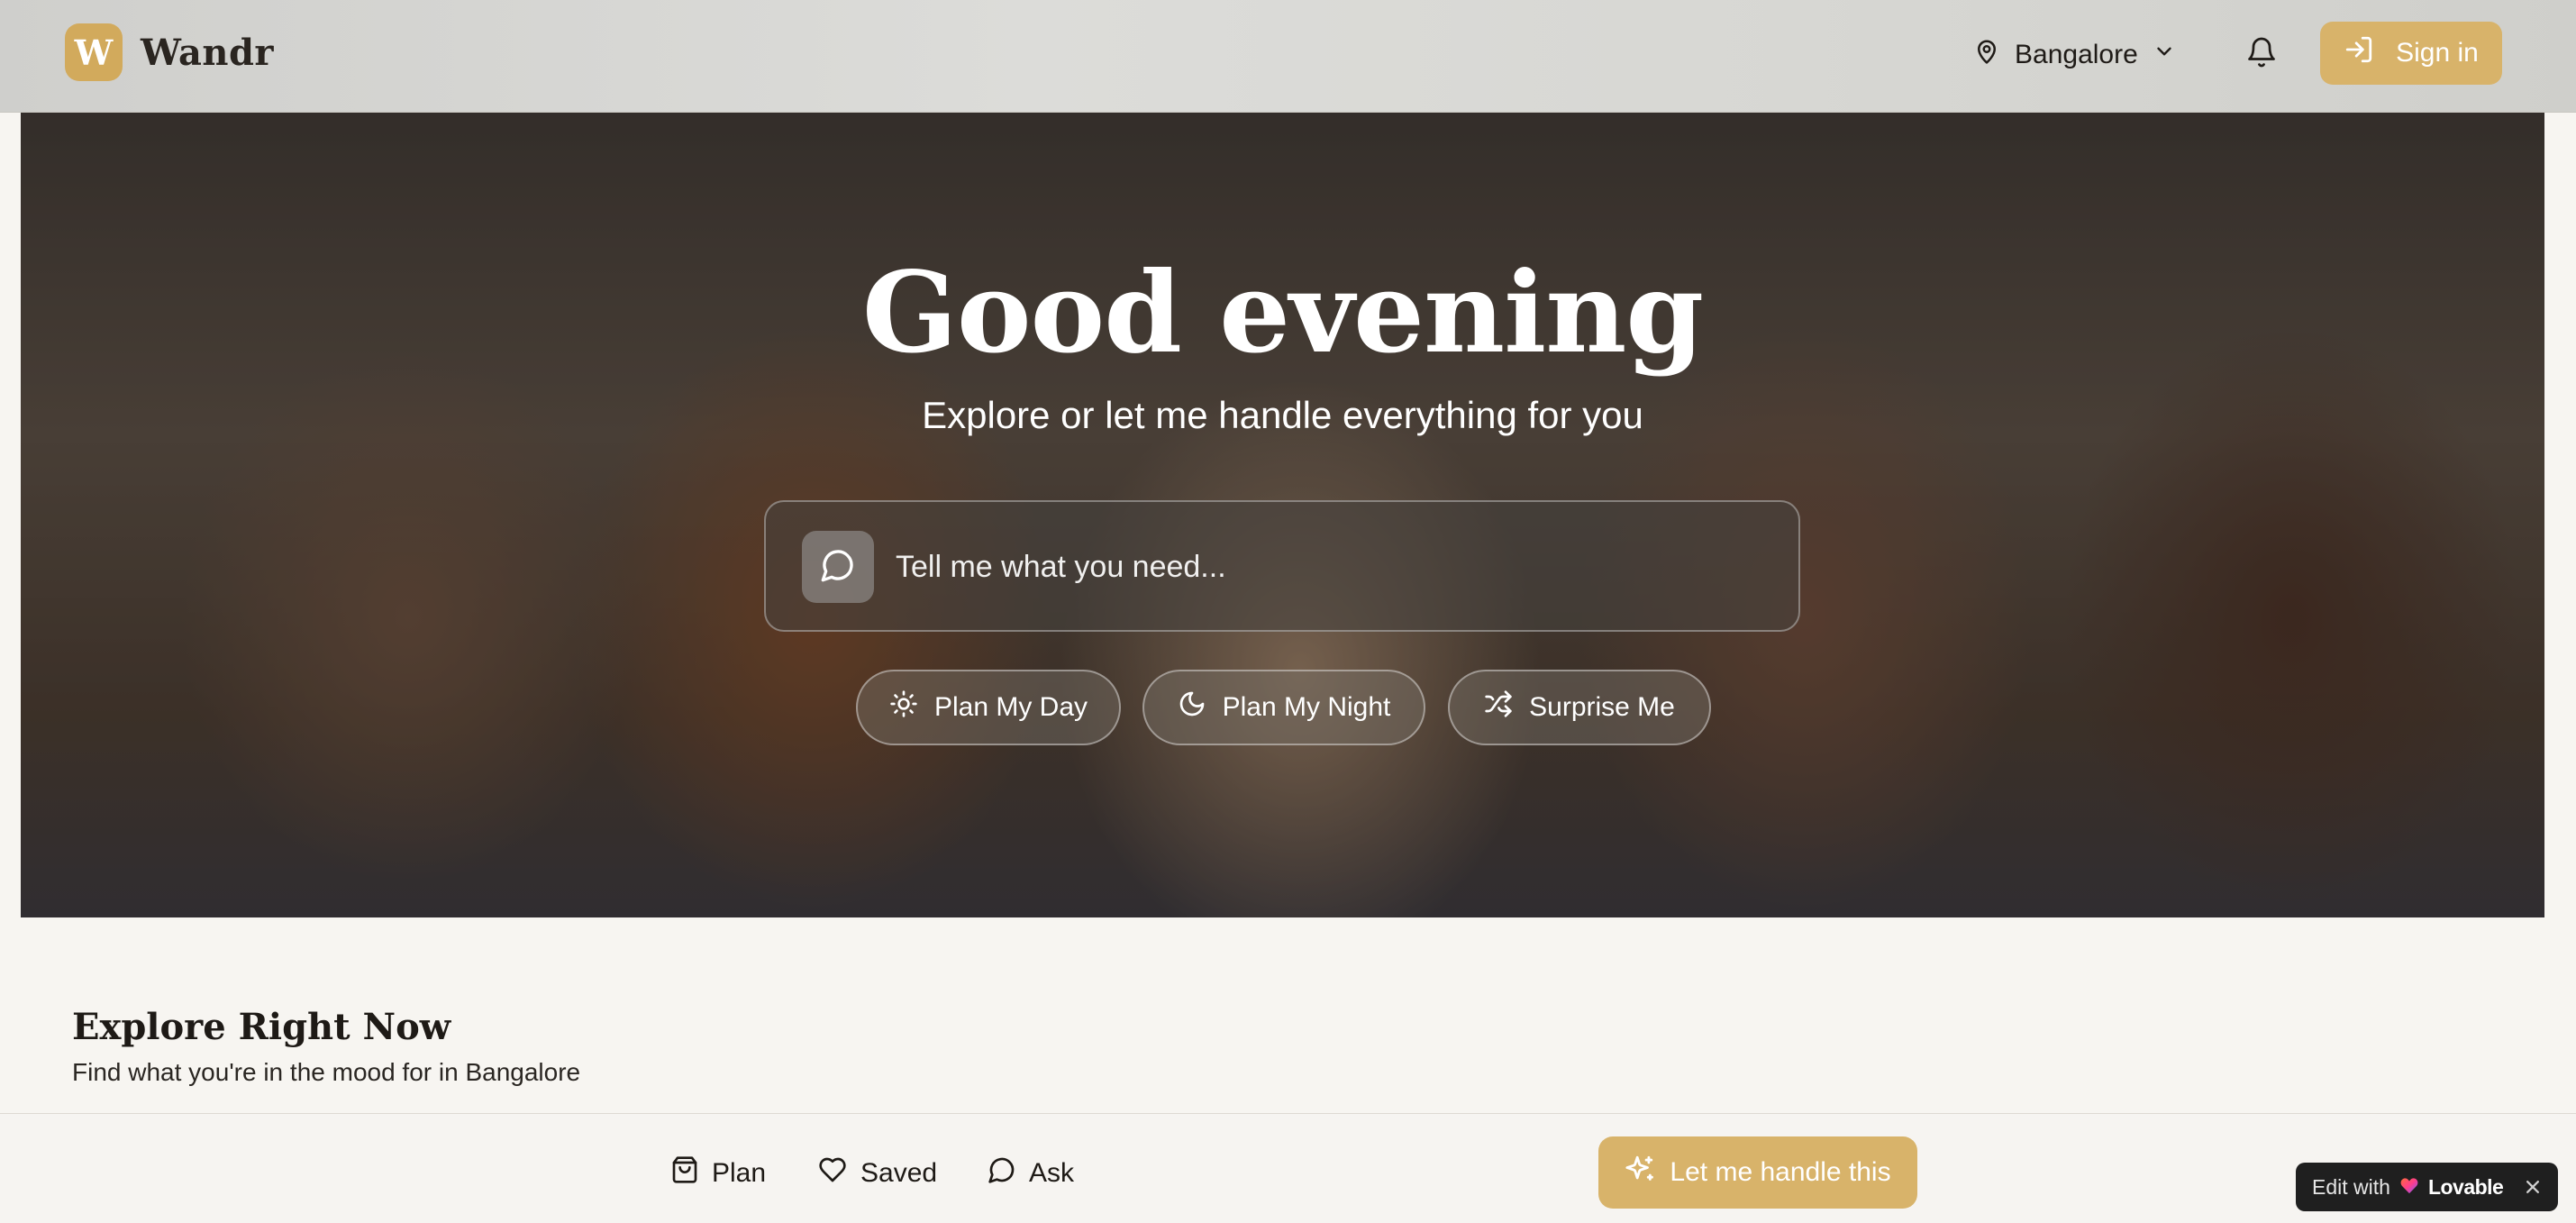 The height and width of the screenshot is (1223, 2576). What do you see at coordinates (1192, 708) in the screenshot?
I see `moon-icon` at bounding box center [1192, 708].